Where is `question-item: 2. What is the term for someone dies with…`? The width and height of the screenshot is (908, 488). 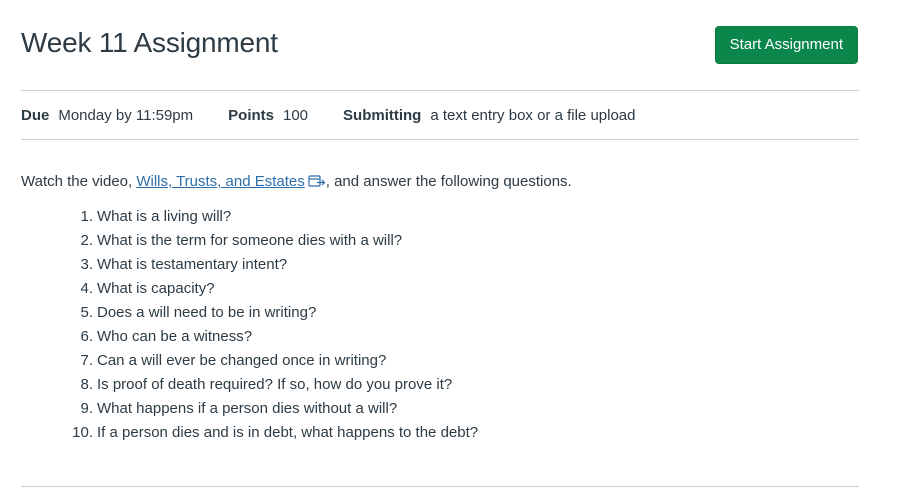
question-item: 2. What is the term for someone dies with… is located at coordinates (272, 241).